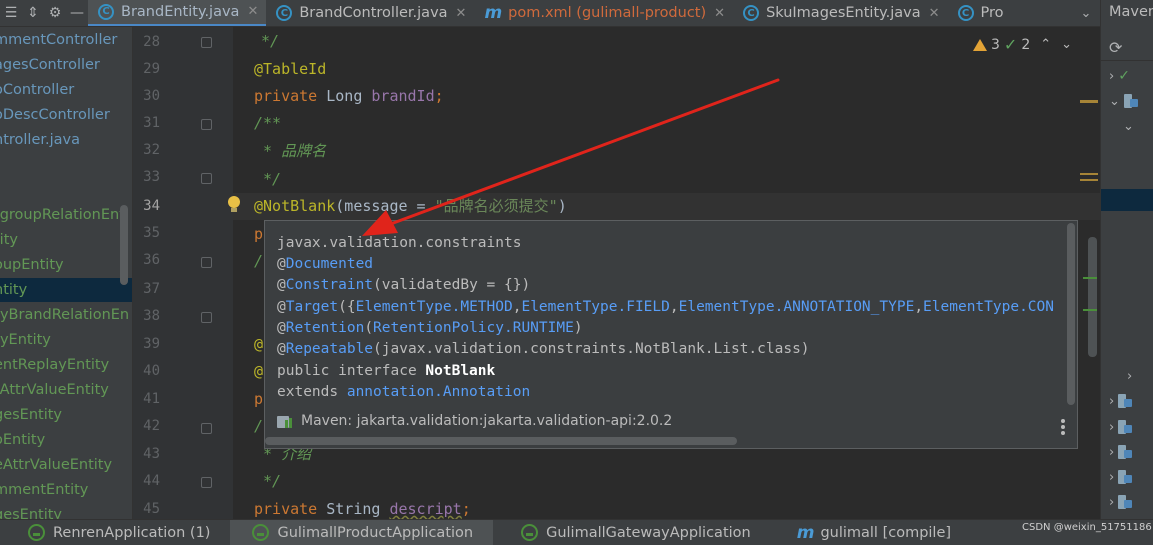 This screenshot has width=1153, height=545. Describe the element at coordinates (151, 260) in the screenshot. I see `line-number: 36` at that location.